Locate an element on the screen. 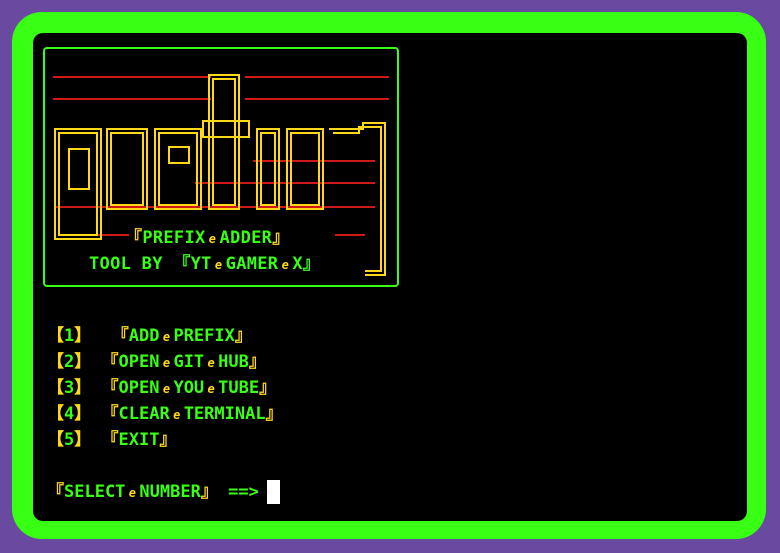 The image size is (780, 553). menu-item-open-youtube: 【3】 『OPEN e YOU e TUBE』 is located at coordinates (162, 388).